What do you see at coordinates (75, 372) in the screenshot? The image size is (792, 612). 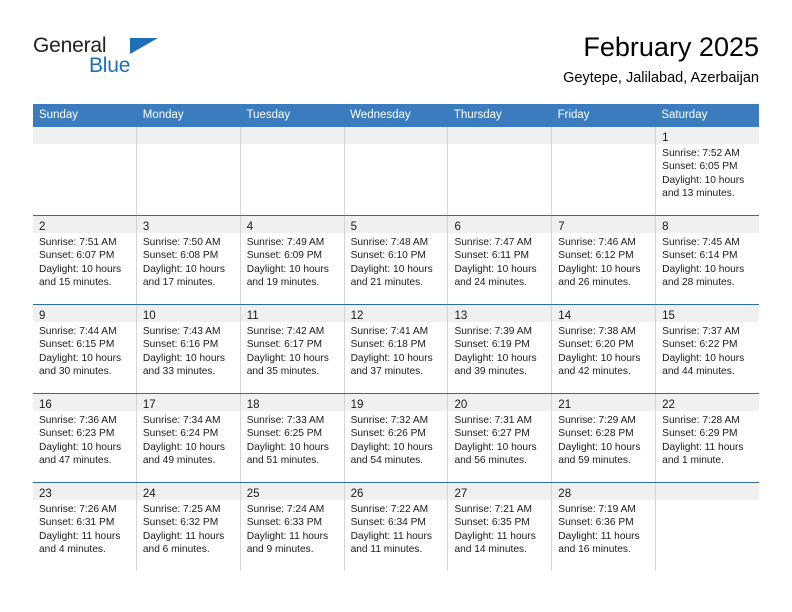 I see `daylight-text-cont: and 30 minutes.` at bounding box center [75, 372].